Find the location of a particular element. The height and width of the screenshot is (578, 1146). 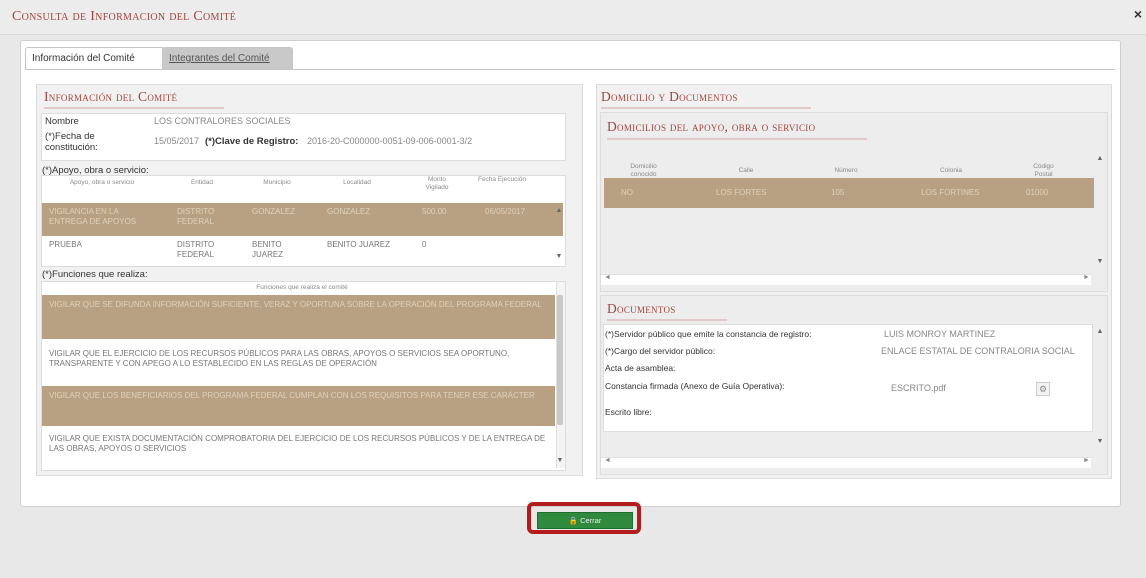

doc-label-escrito: Escrito libre: is located at coordinates (628, 412).